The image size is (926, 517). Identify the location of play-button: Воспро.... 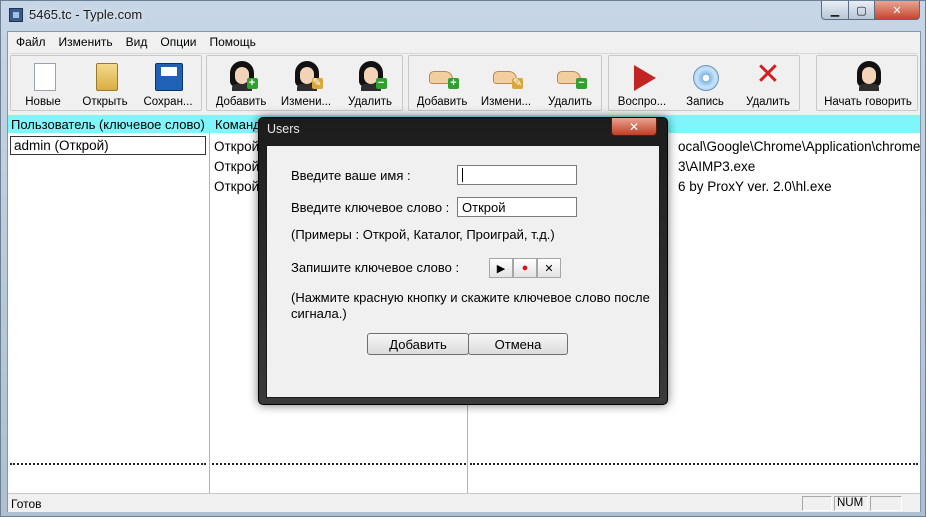
(642, 84).